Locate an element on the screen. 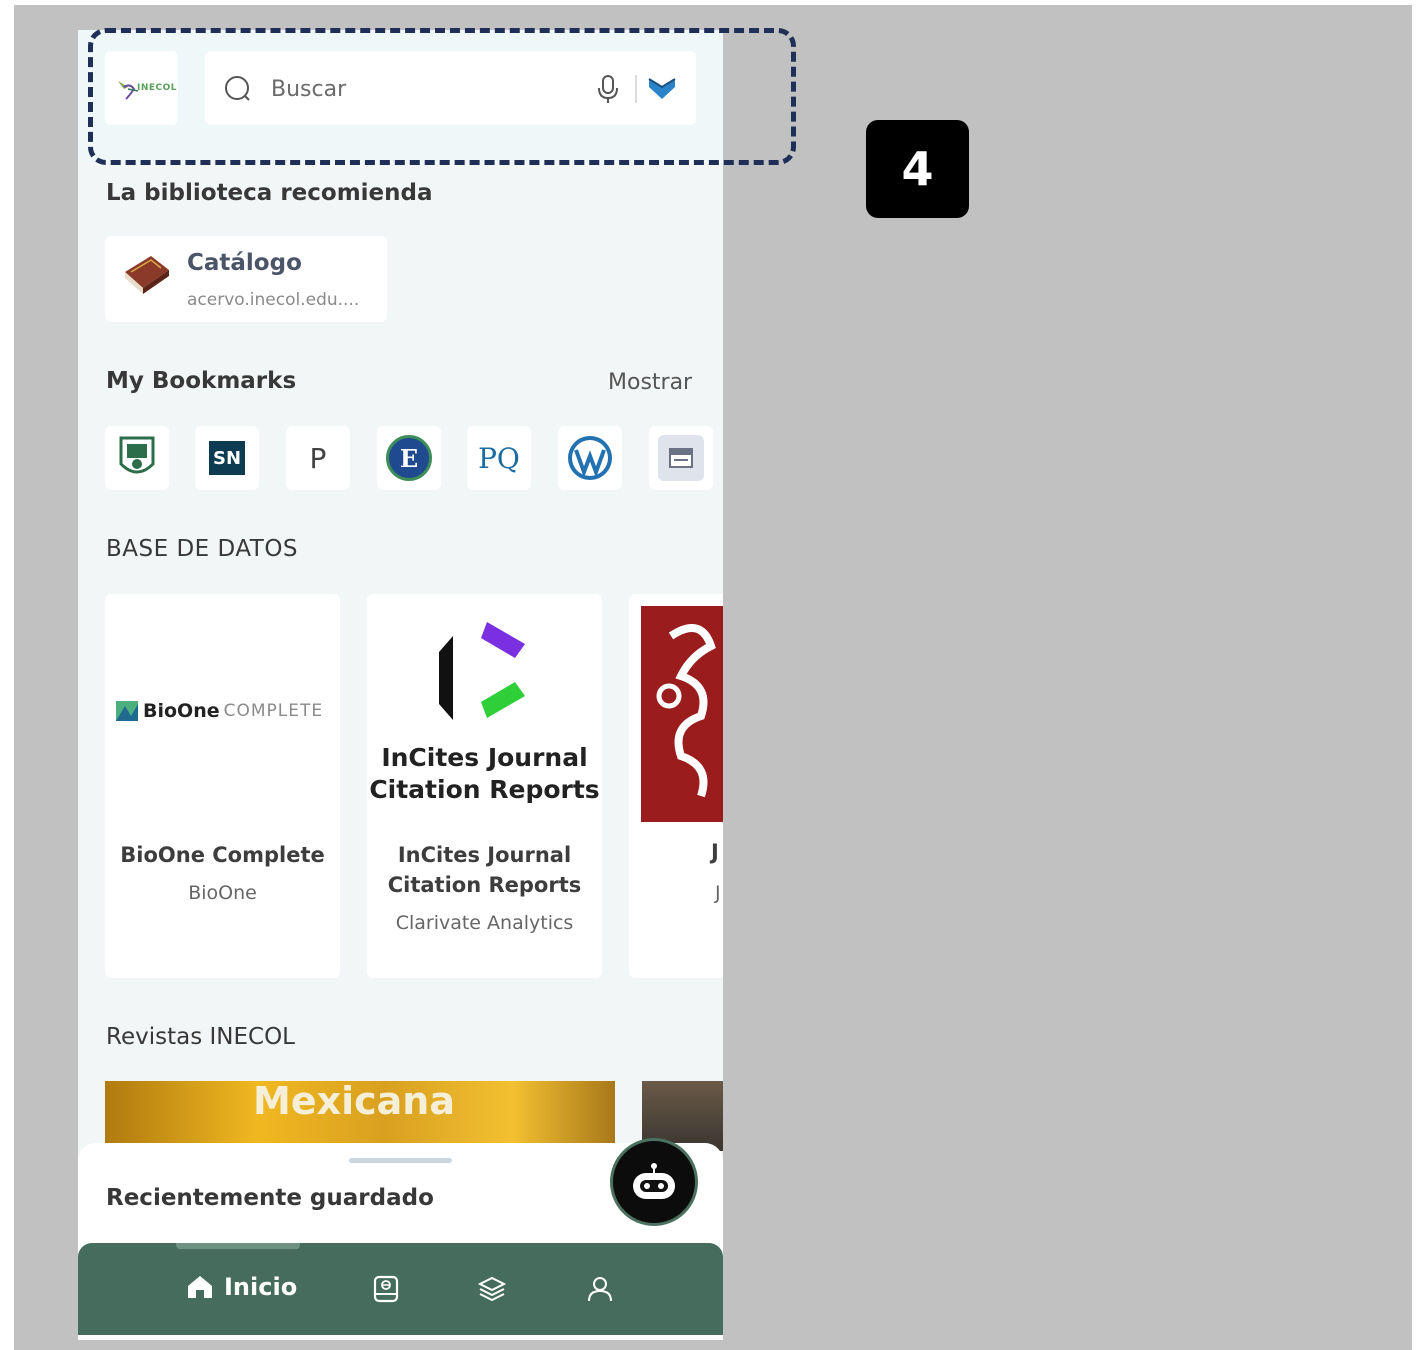 Image resolution: width=1421 pixels, height=1350 pixels. database-provider: J is located at coordinates (718, 893).